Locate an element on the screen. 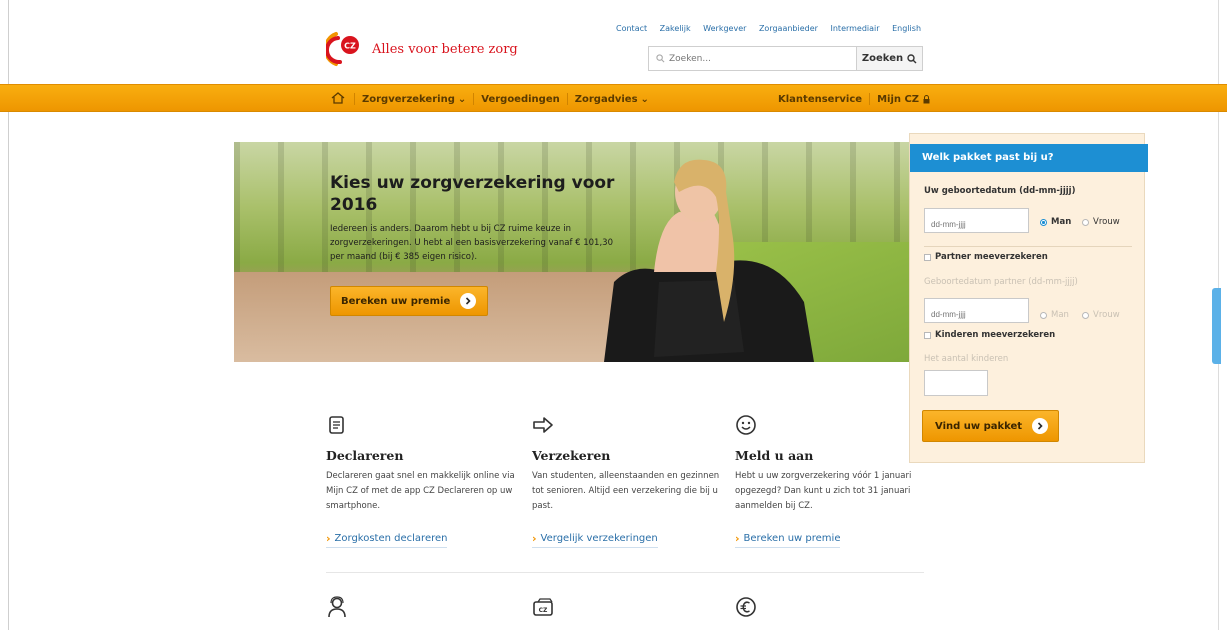 The image size is (1227, 630). children-count-input is located at coordinates (956, 383).